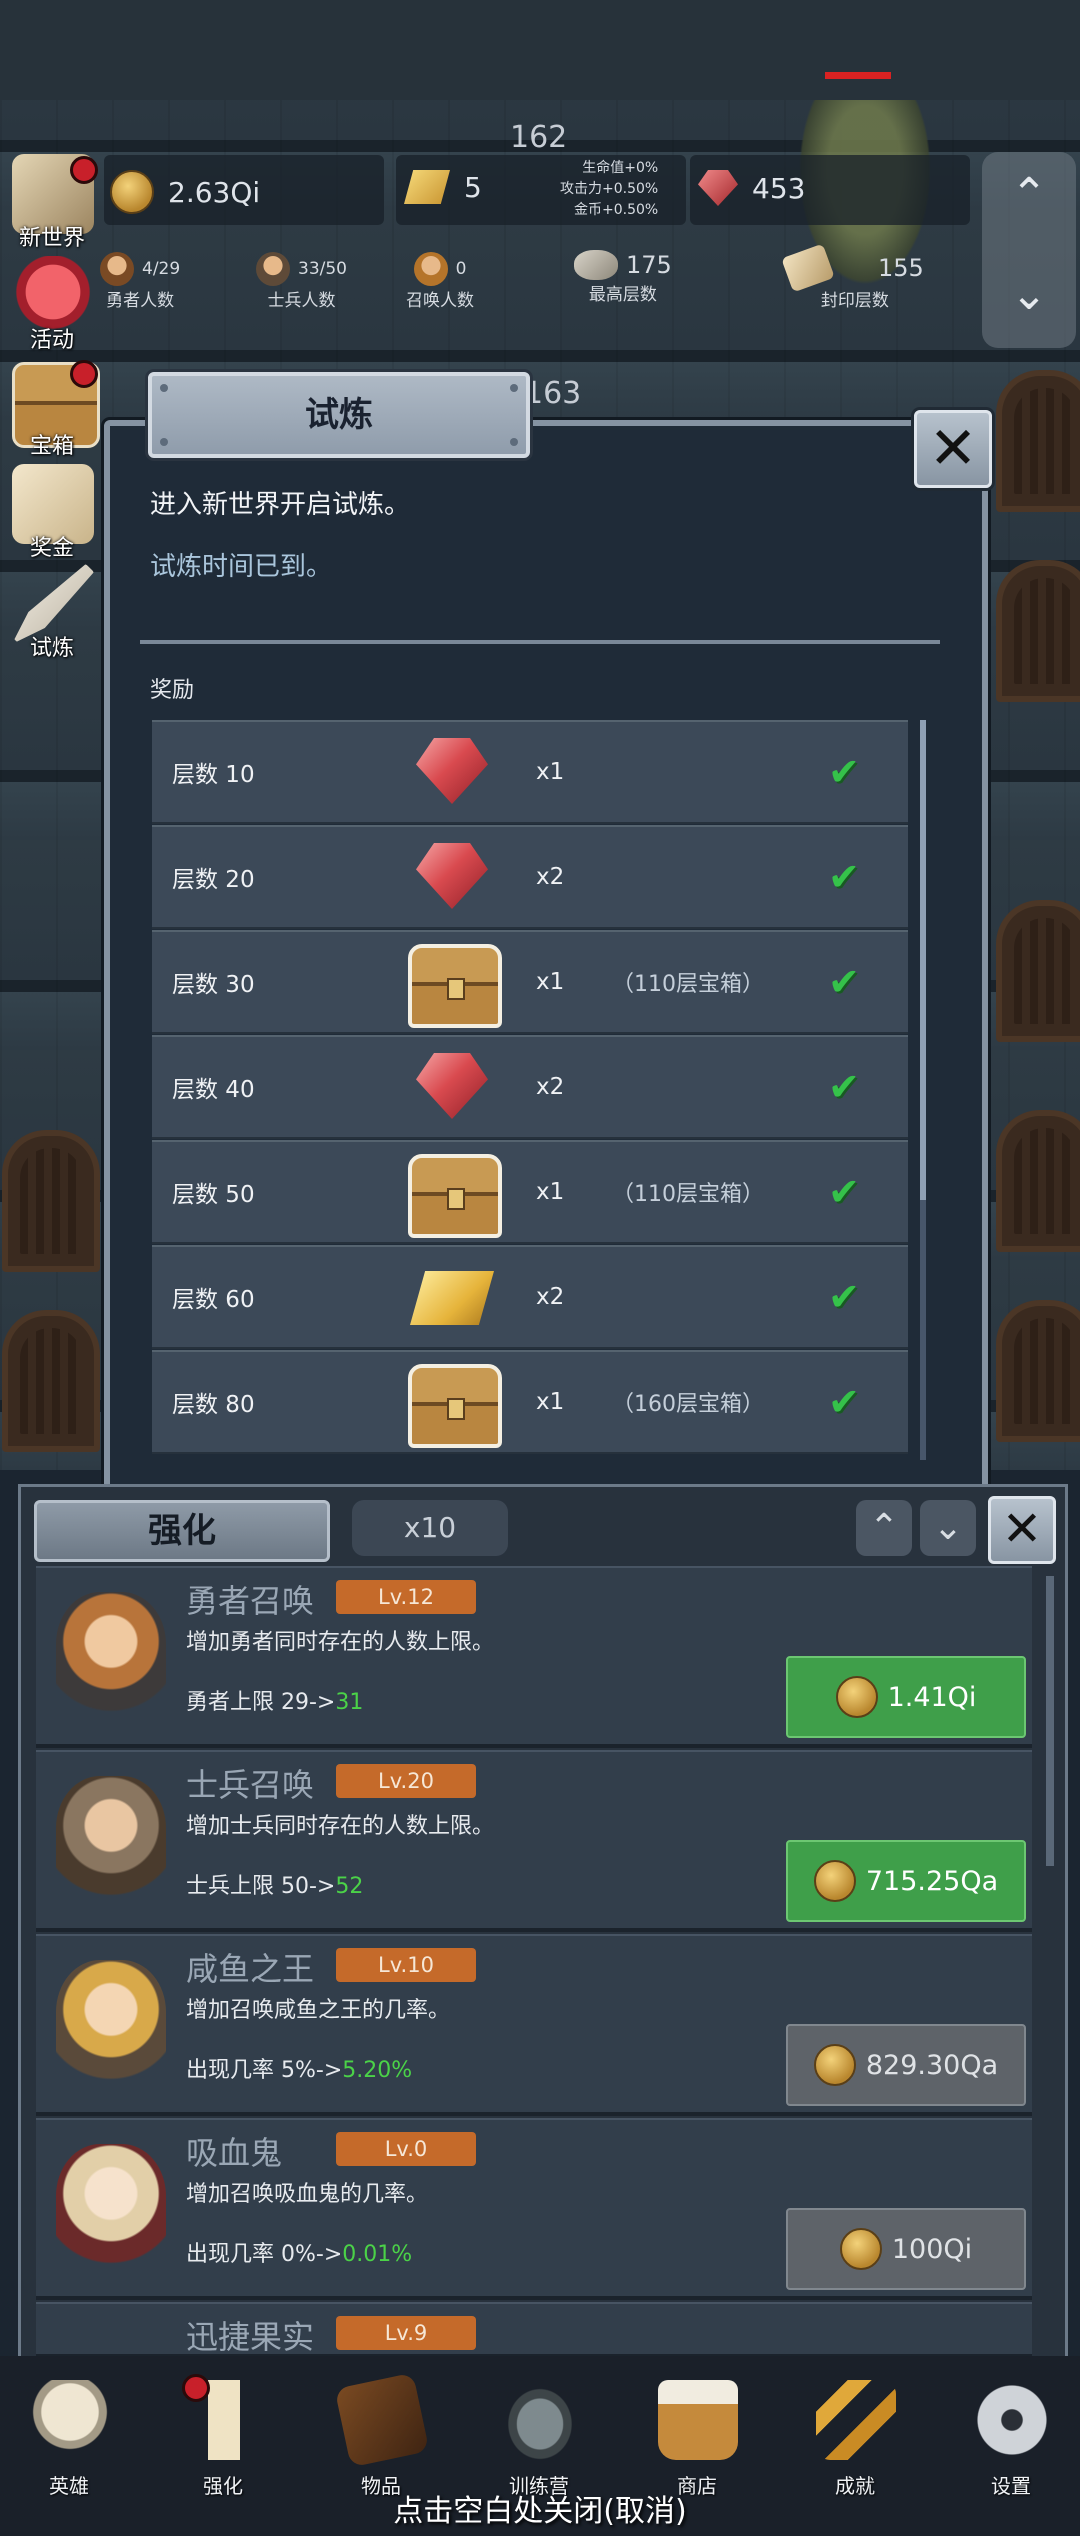 The image size is (1080, 2536). I want to click on reward-qty: x2, so click(550, 1087).